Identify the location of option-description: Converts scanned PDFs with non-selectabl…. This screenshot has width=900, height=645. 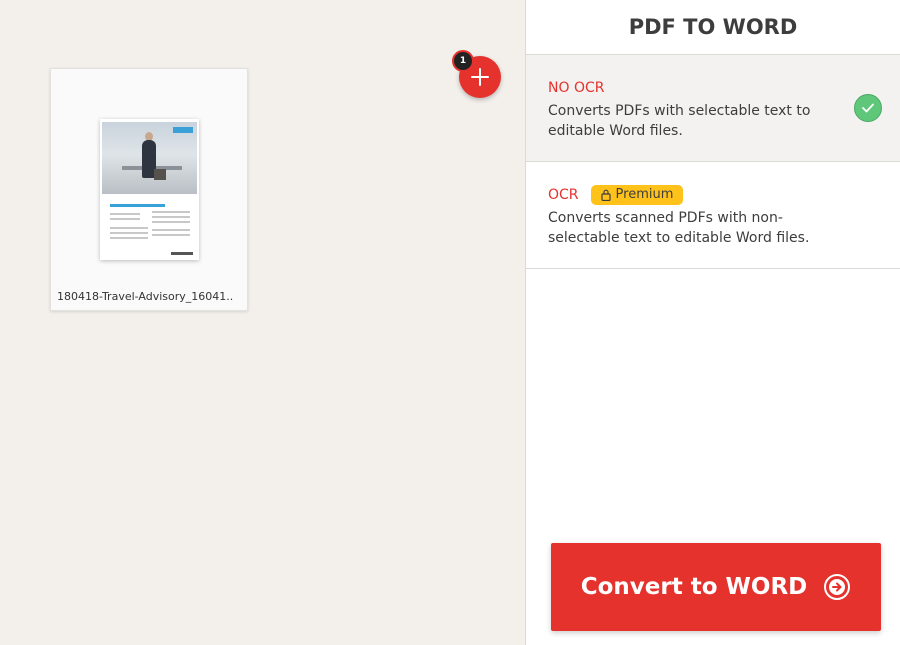
(679, 228).